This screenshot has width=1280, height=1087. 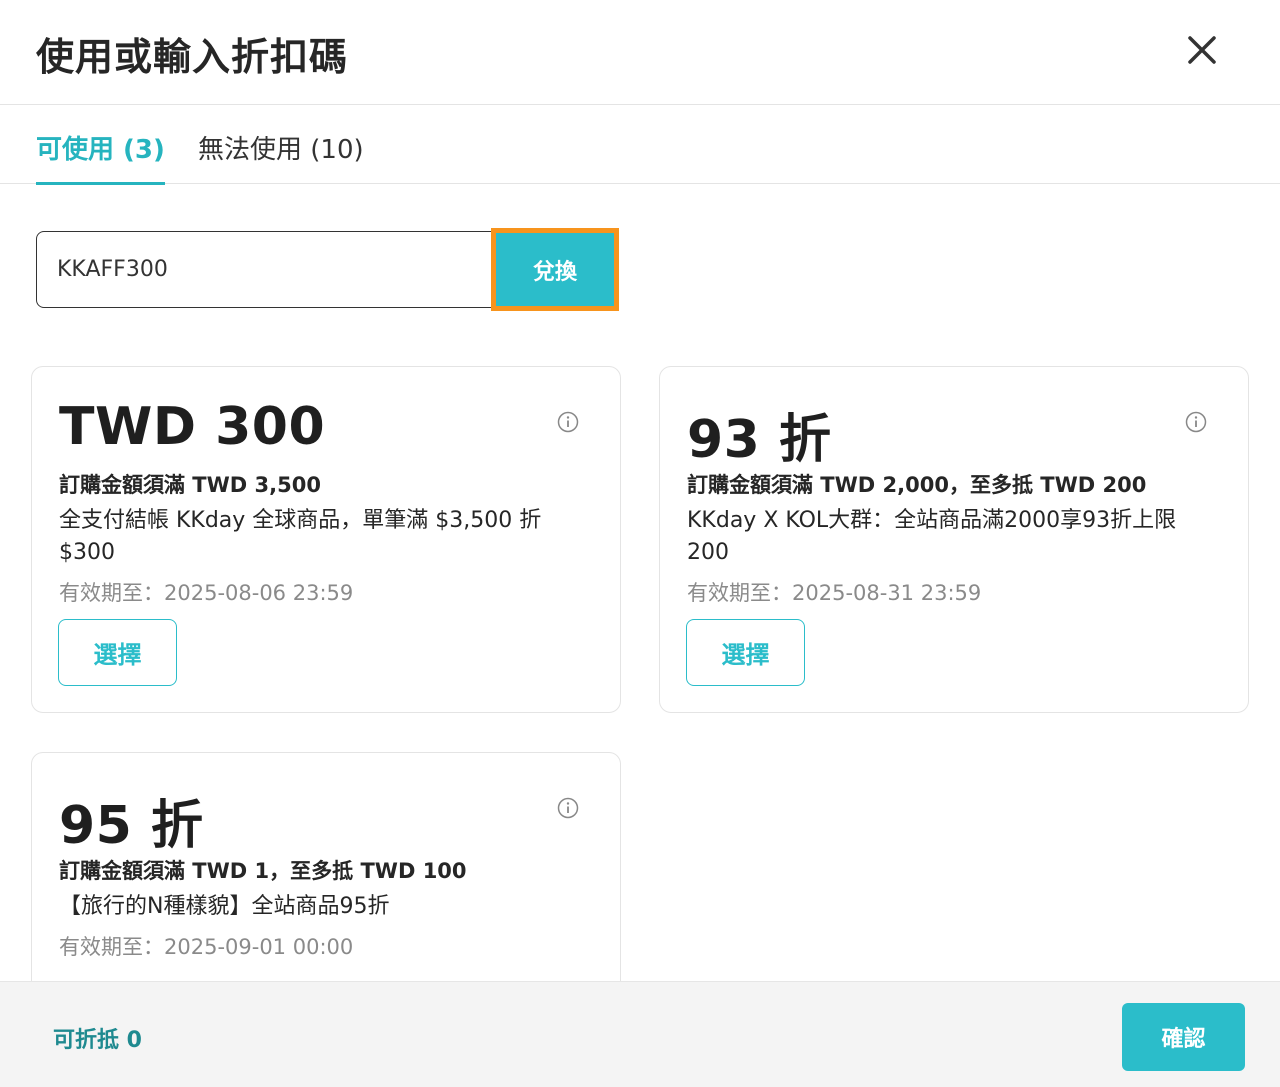 What do you see at coordinates (131, 826) in the screenshot?
I see `coupon-amount: 95 折` at bounding box center [131, 826].